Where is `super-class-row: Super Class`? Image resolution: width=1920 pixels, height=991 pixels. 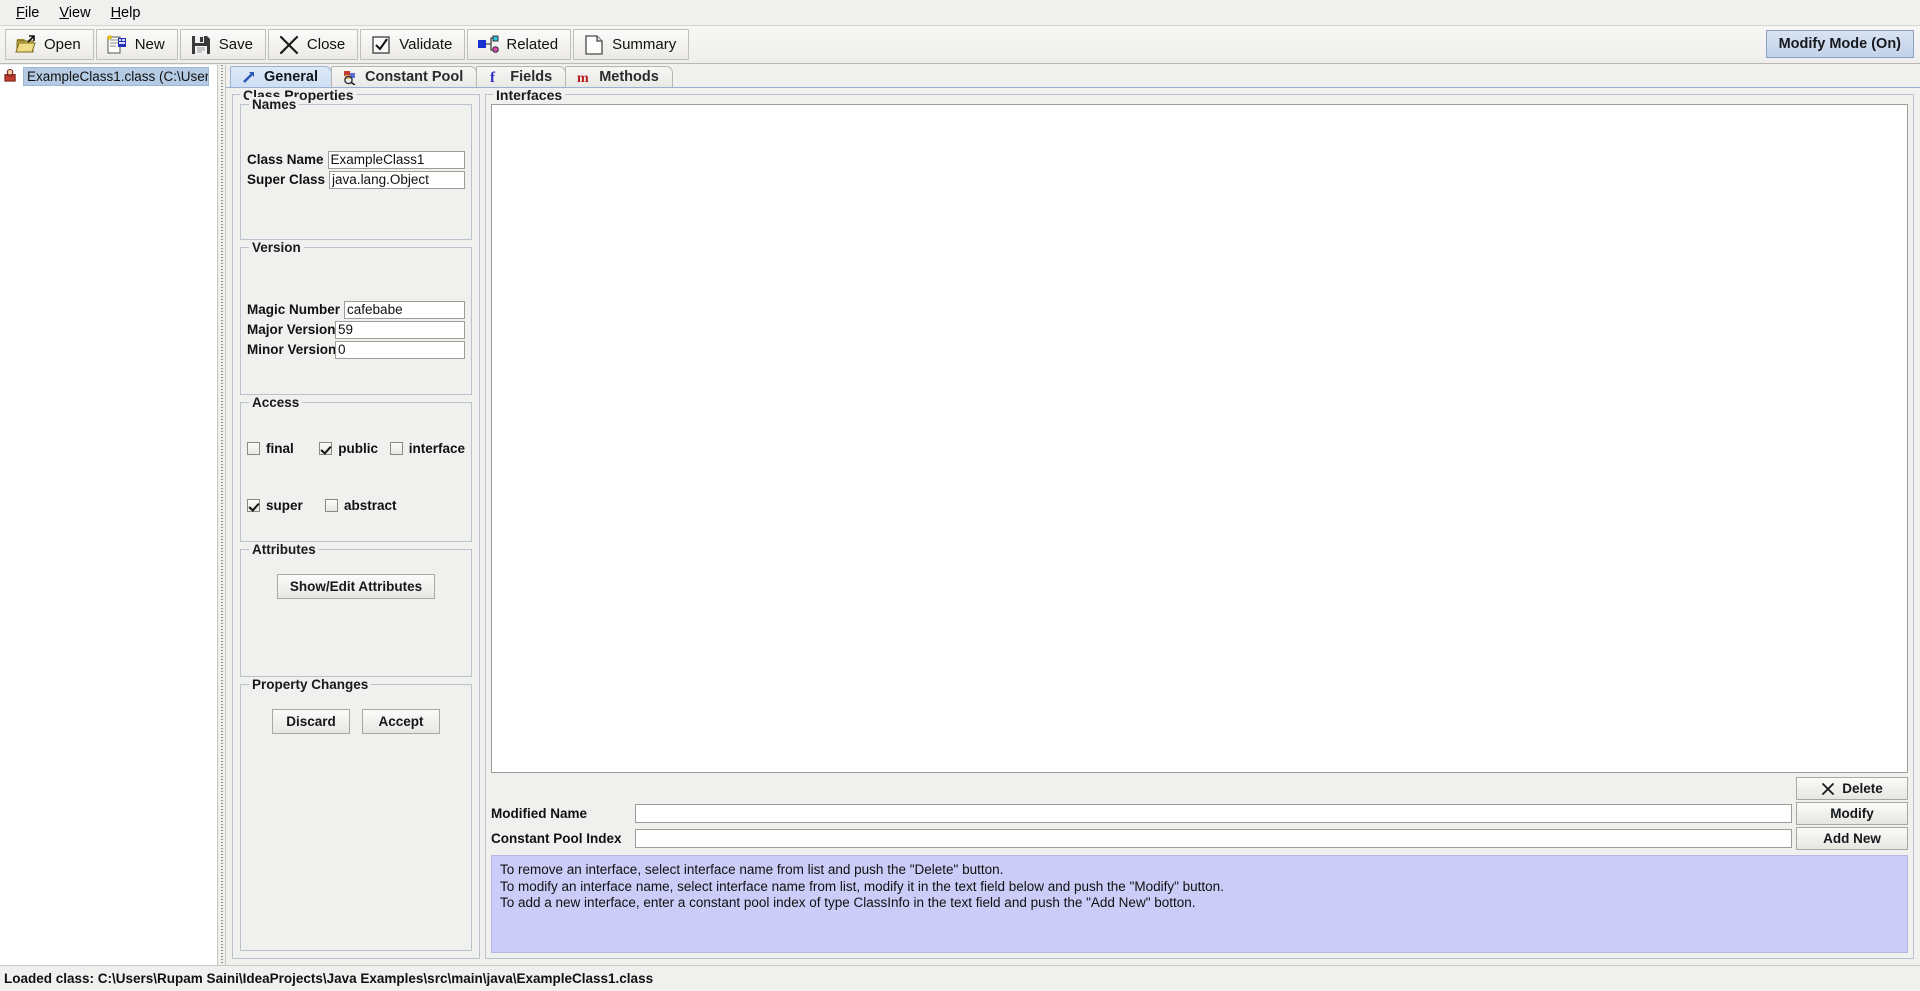
super-class-row: Super Class is located at coordinates (356, 179).